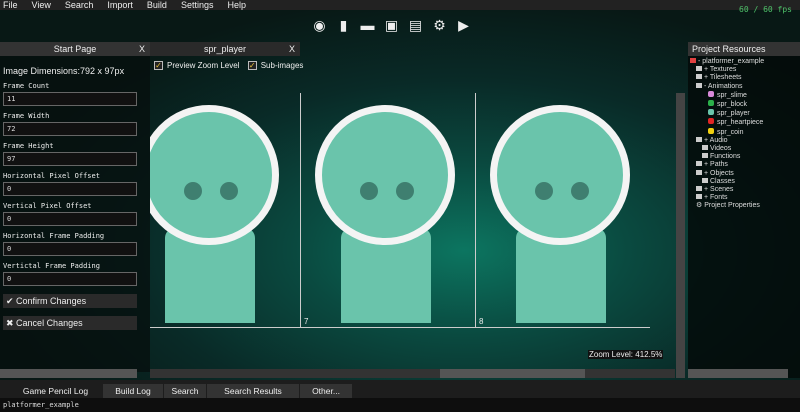  What do you see at coordinates (463, 25) in the screenshot?
I see `play-icon: ▶` at bounding box center [463, 25].